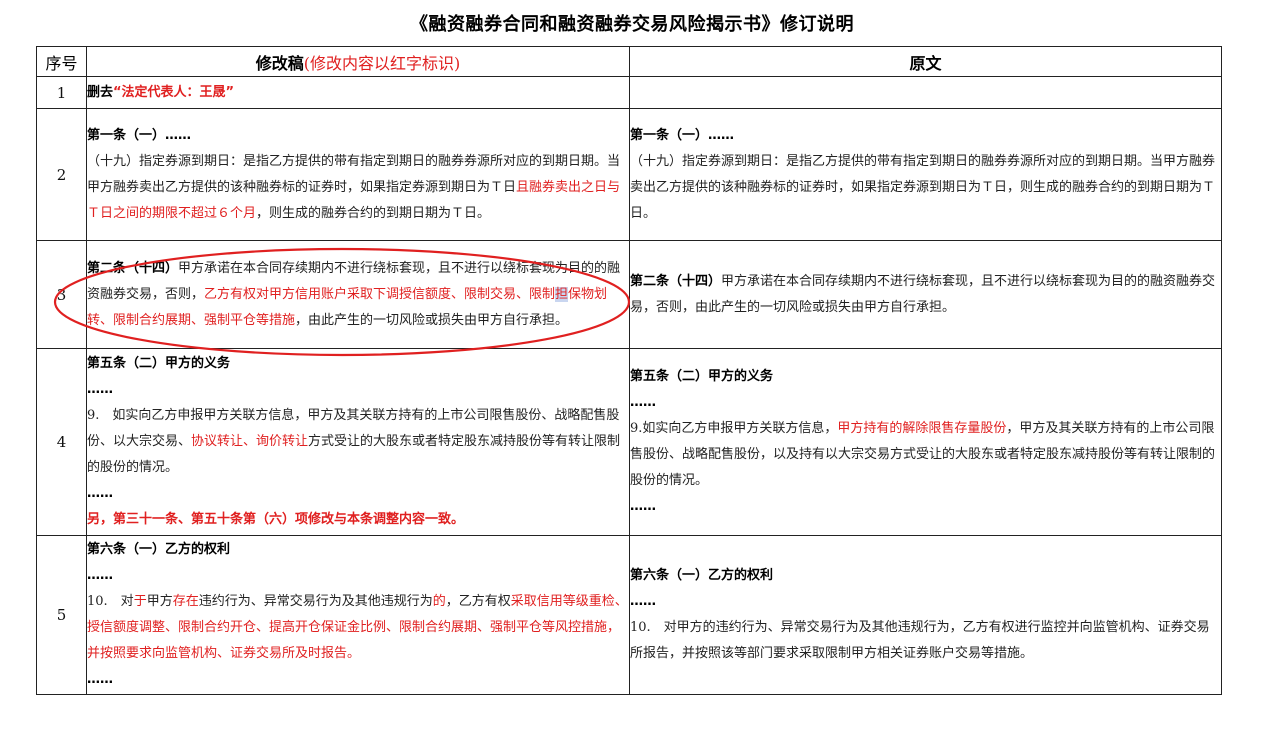 This screenshot has height=736, width=1264. Describe the element at coordinates (61, 615) in the screenshot. I see `row-number: 5` at that location.